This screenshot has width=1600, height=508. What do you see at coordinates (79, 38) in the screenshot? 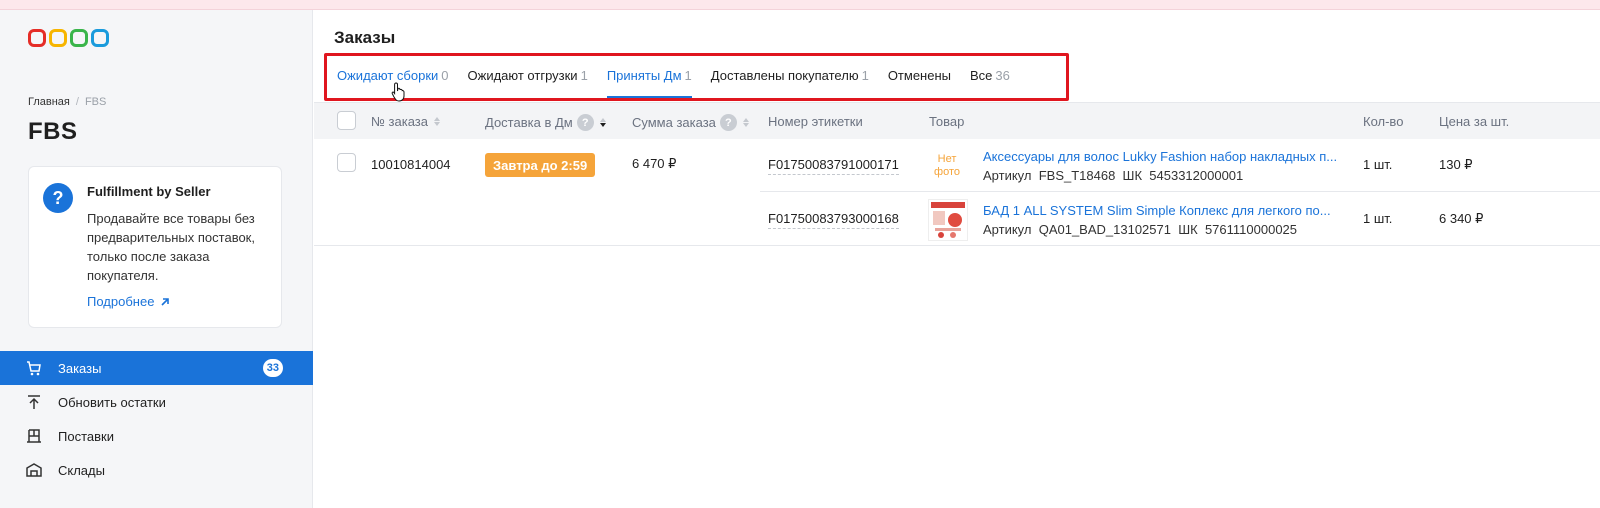
I see `logo-square-green` at bounding box center [79, 38].